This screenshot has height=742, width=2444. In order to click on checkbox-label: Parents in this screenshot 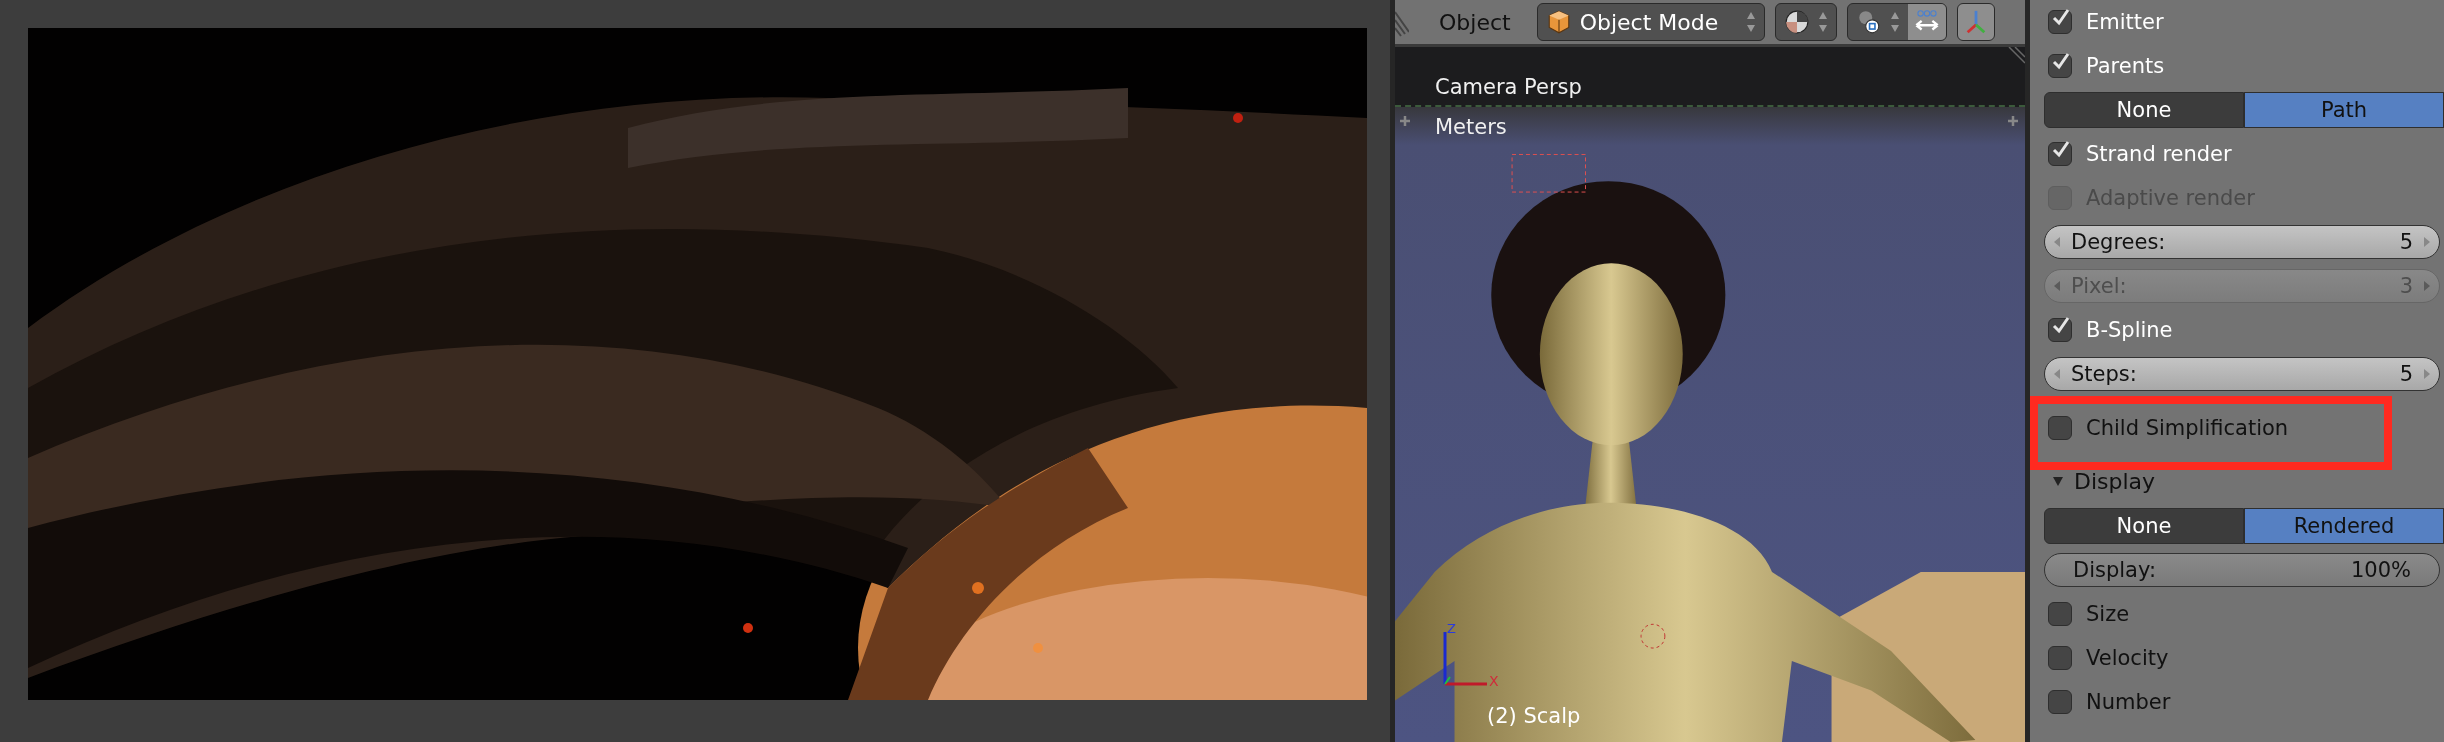, I will do `click(2125, 66)`.